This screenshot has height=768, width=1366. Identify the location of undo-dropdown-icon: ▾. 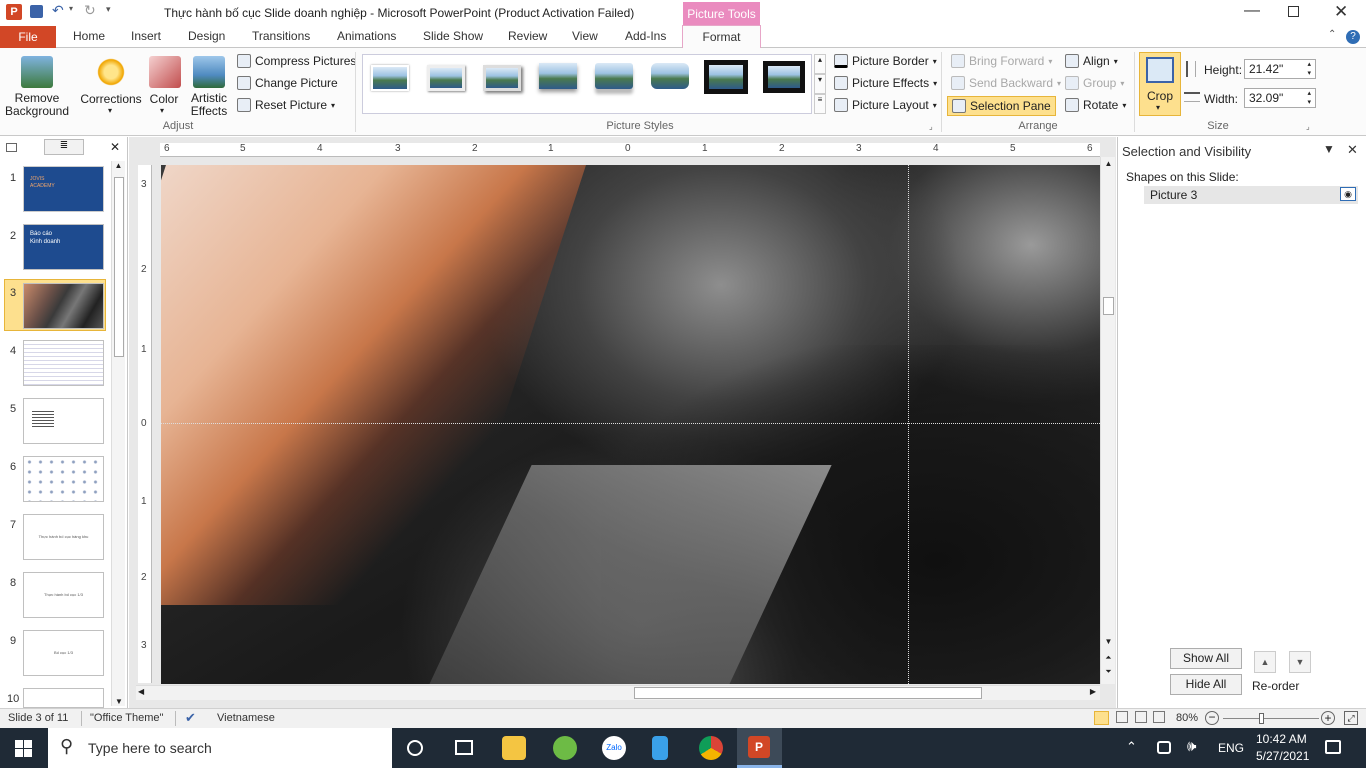
(71, 8).